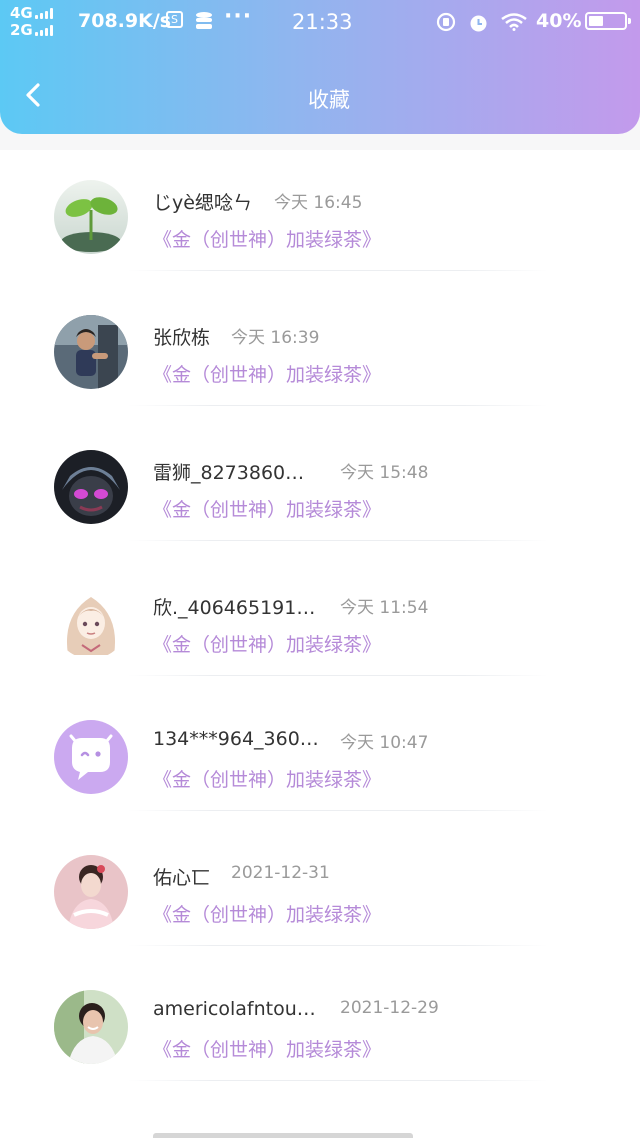 The width and height of the screenshot is (640, 1138). What do you see at coordinates (174, 19) in the screenshot?
I see `s-app-icon: S` at bounding box center [174, 19].